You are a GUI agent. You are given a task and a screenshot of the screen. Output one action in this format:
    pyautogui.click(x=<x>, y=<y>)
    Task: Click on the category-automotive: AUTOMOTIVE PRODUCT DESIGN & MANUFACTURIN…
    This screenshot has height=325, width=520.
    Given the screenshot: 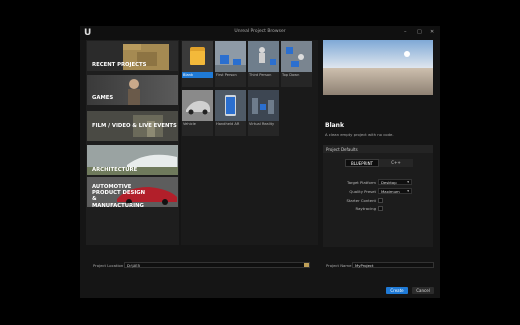 What is the action you would take?
    pyautogui.click(x=132, y=192)
    